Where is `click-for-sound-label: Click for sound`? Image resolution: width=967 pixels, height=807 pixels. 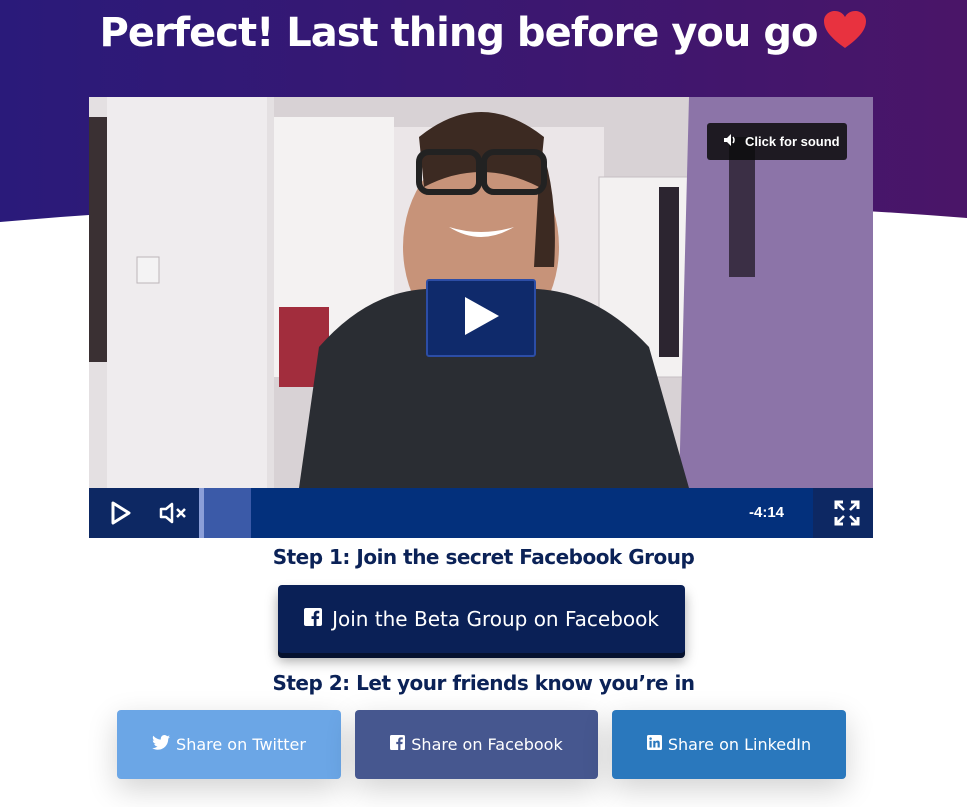
click-for-sound-label: Click for sound is located at coordinates (792, 141).